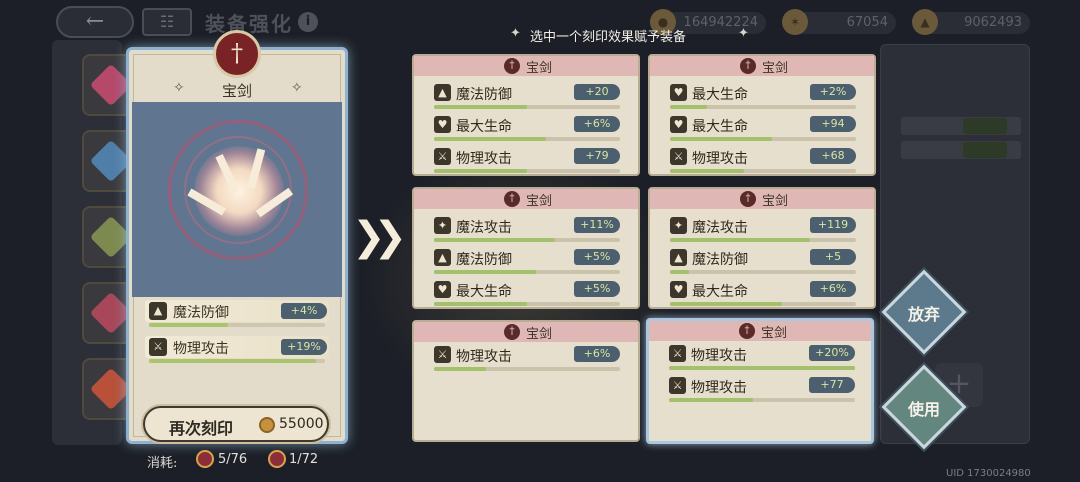 This screenshot has width=1080, height=482. I want to click on engrave-option-card: † 宝剑 ✦ 魔法攻击 +11% ▲ 魔法防御 +5% ♥ 最大生命 +5%, so click(526, 248).